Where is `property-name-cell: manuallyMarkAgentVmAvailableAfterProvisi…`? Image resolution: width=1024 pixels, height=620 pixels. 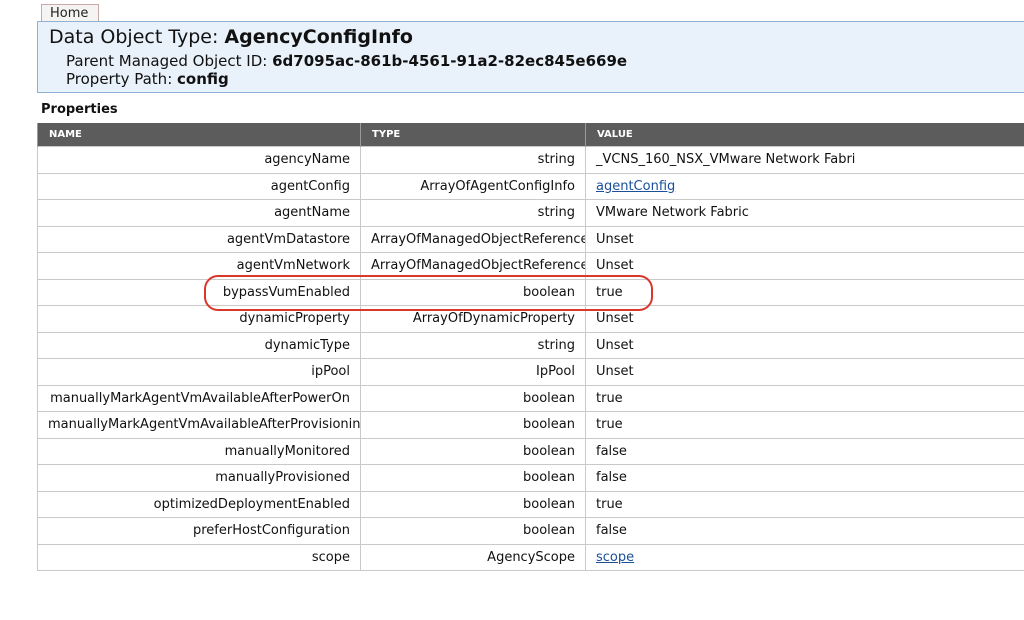
property-name-cell: manuallyMarkAgentVmAvailableAfterProvisi… is located at coordinates (199, 425).